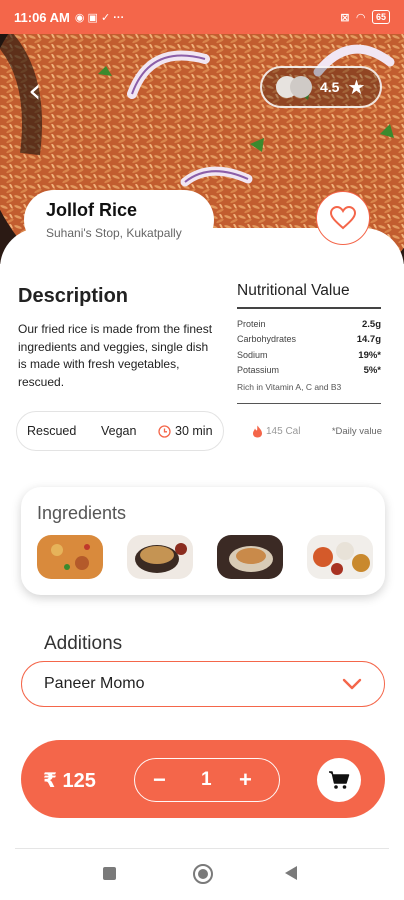  What do you see at coordinates (42, 17) in the screenshot?
I see `status-time: 11:06 AM` at bounding box center [42, 17].